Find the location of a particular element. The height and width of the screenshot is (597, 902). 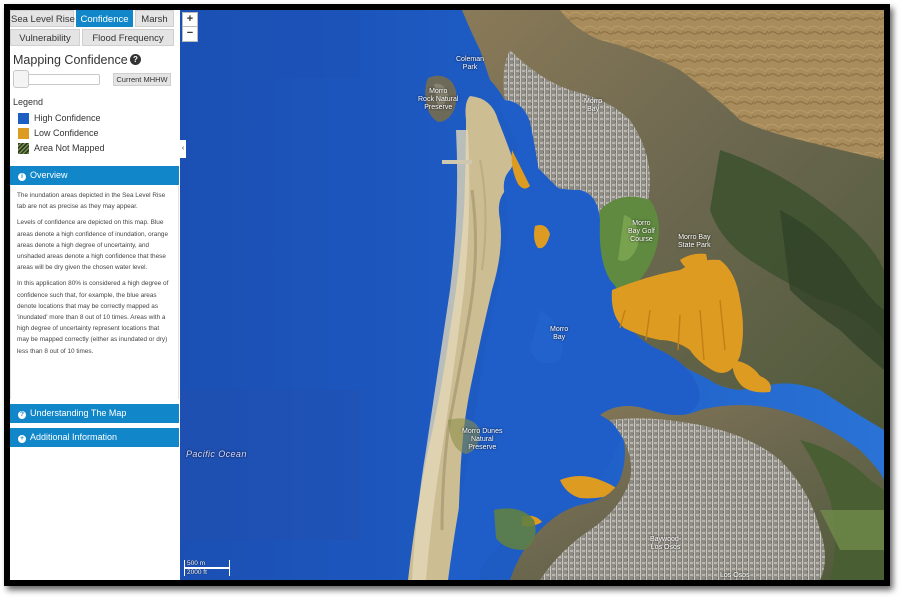

additional-information-header: + Additional Information is located at coordinates (94, 437).